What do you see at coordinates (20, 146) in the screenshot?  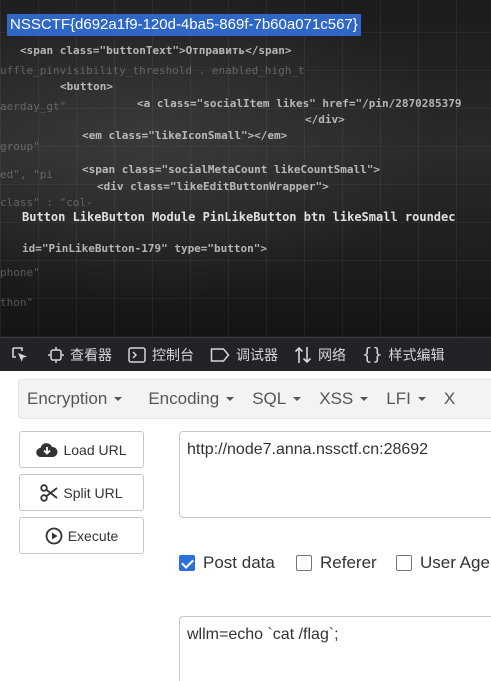 I see `code-line: group"` at bounding box center [20, 146].